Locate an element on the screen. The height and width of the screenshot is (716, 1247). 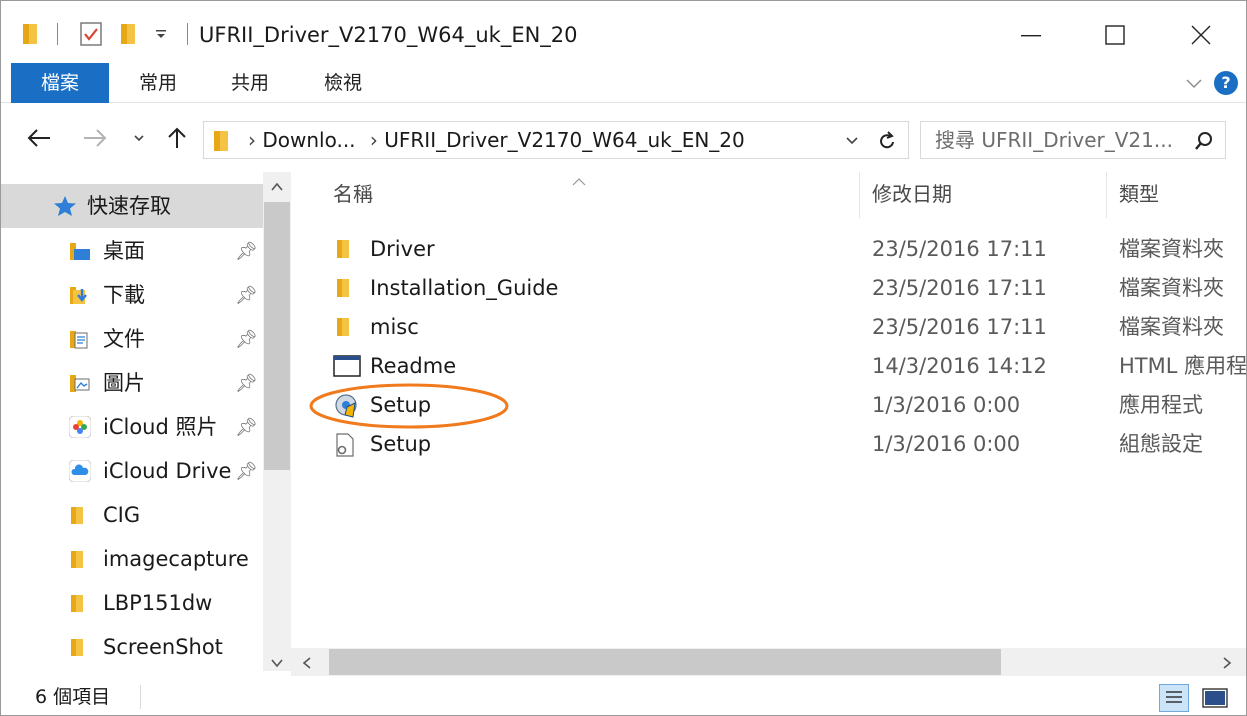
tab-file: 檔案 is located at coordinates (60, 83).